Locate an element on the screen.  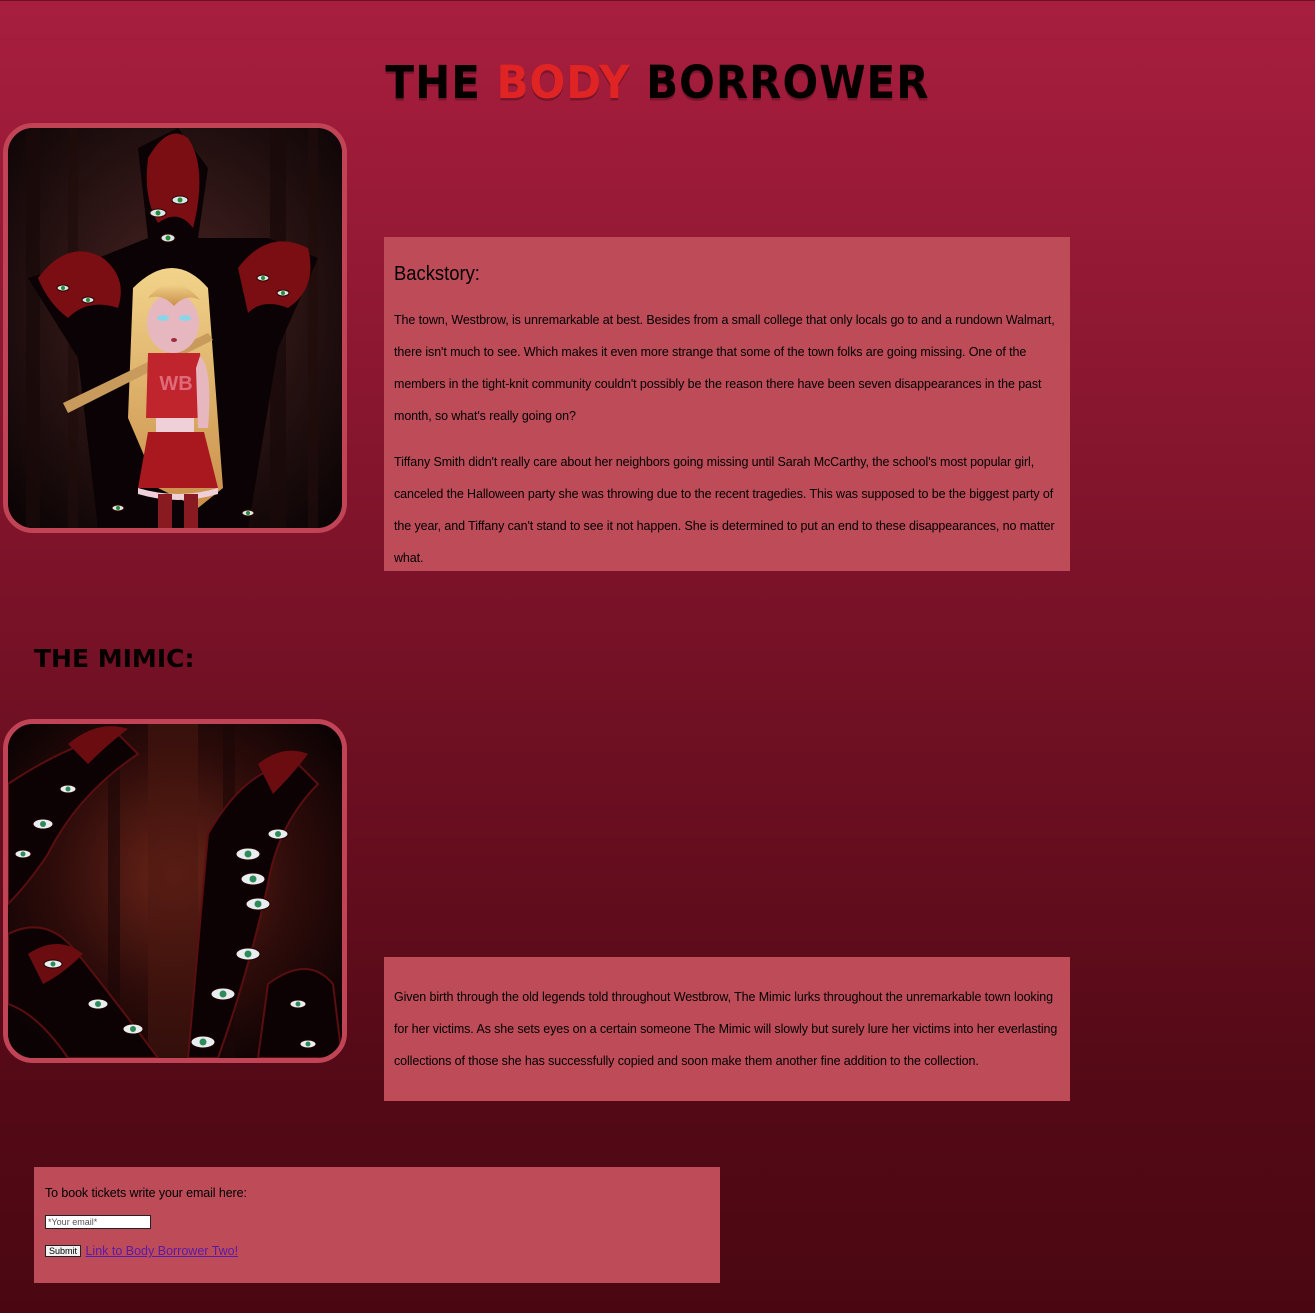
mimic-artwork is located at coordinates (175, 891).